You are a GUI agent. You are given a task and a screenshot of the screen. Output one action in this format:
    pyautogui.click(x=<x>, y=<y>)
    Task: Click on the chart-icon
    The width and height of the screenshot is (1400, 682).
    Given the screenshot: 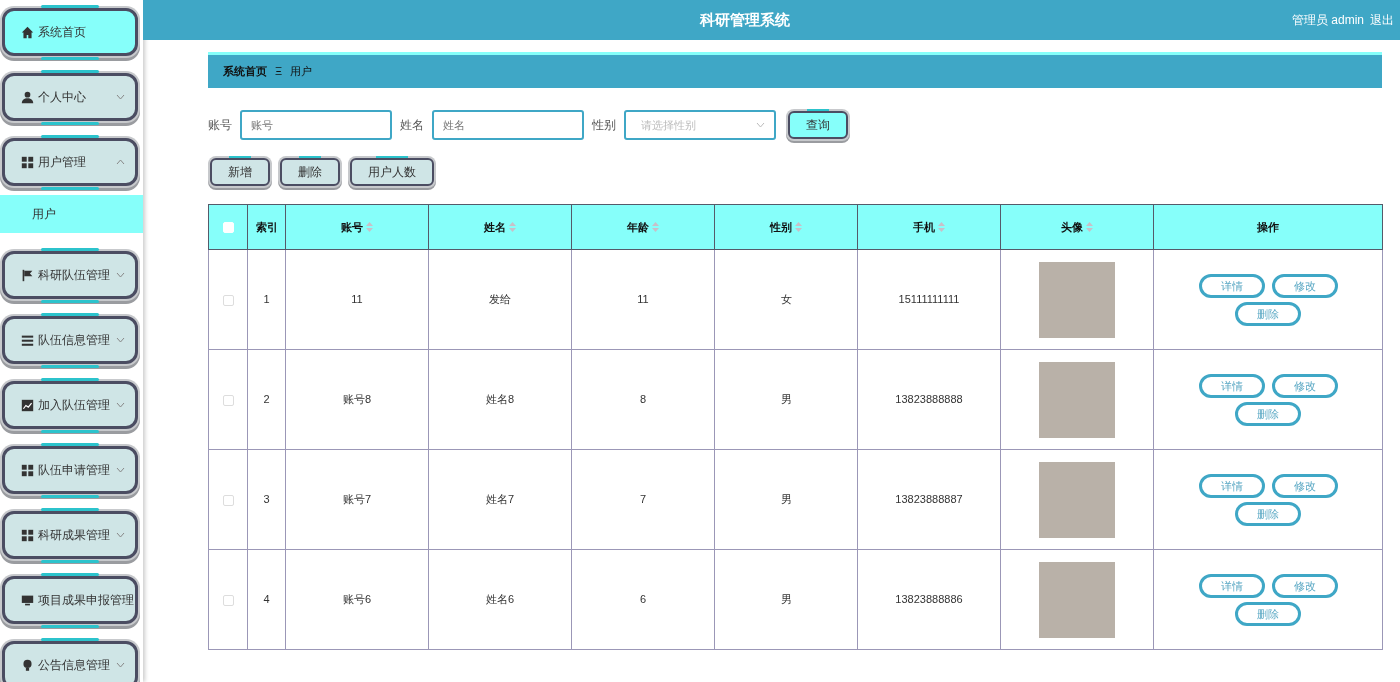 What is the action you would take?
    pyautogui.click(x=27, y=405)
    